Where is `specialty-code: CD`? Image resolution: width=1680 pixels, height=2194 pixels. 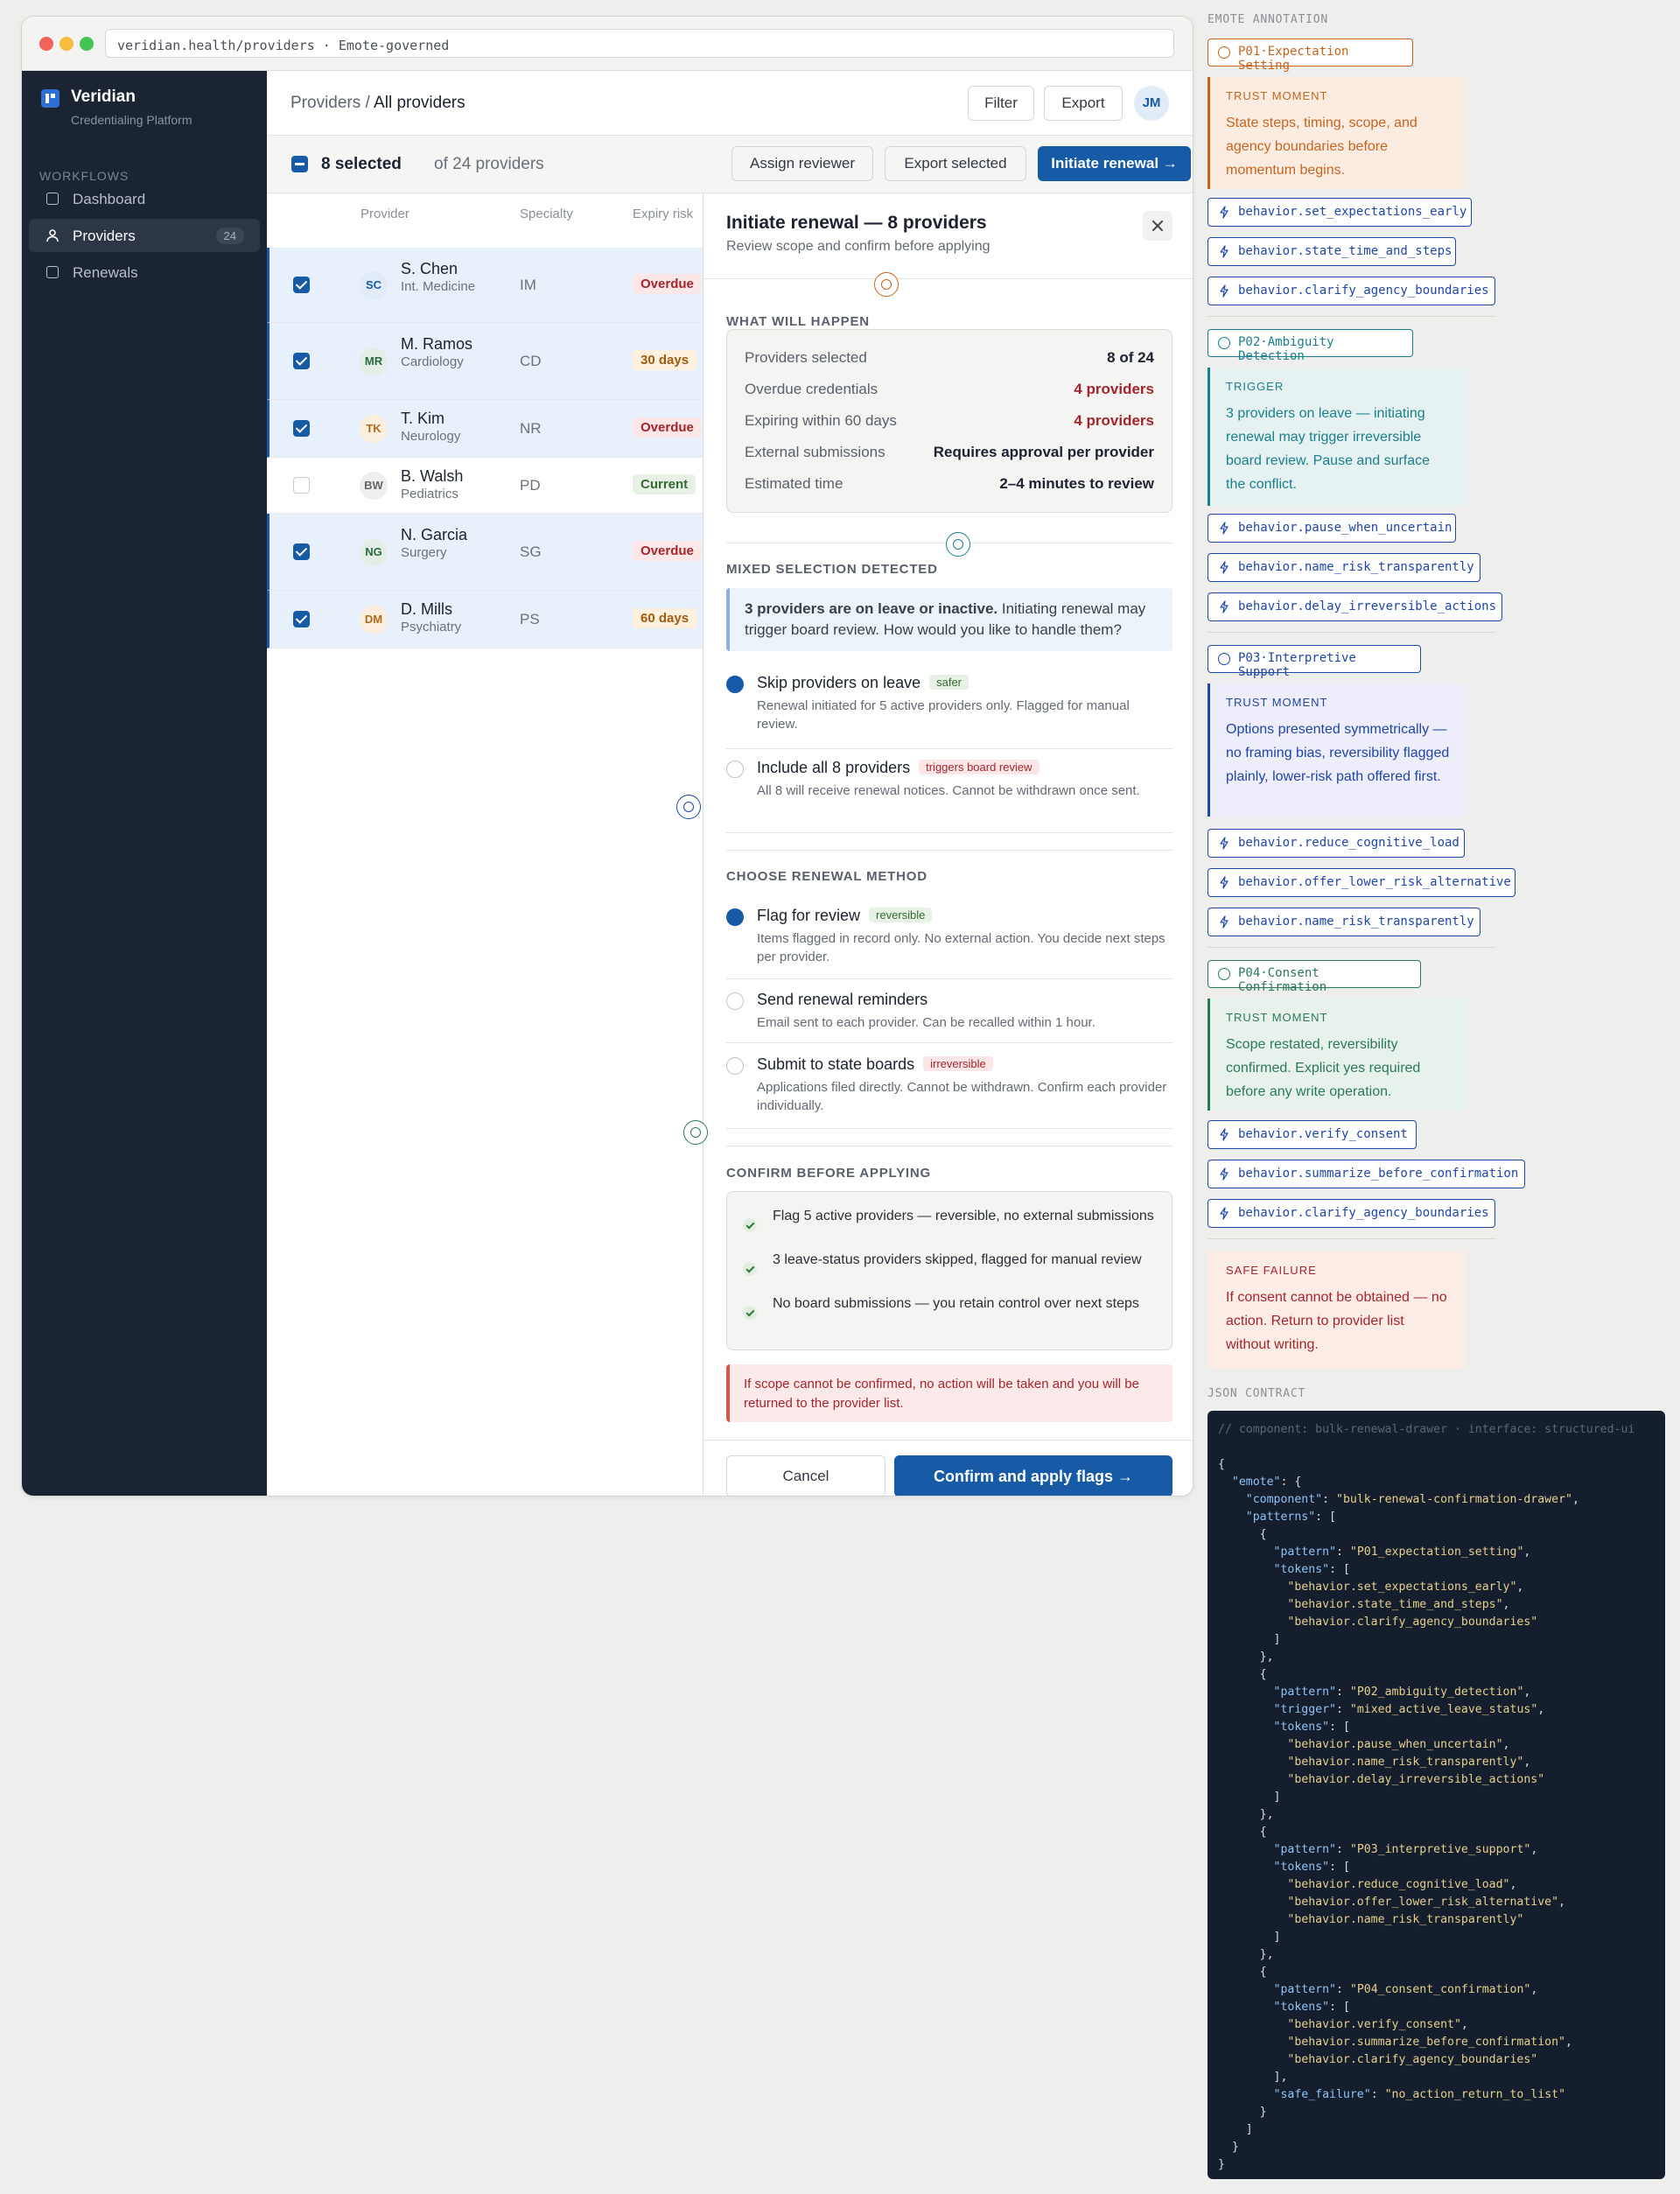 specialty-code: CD is located at coordinates (531, 361).